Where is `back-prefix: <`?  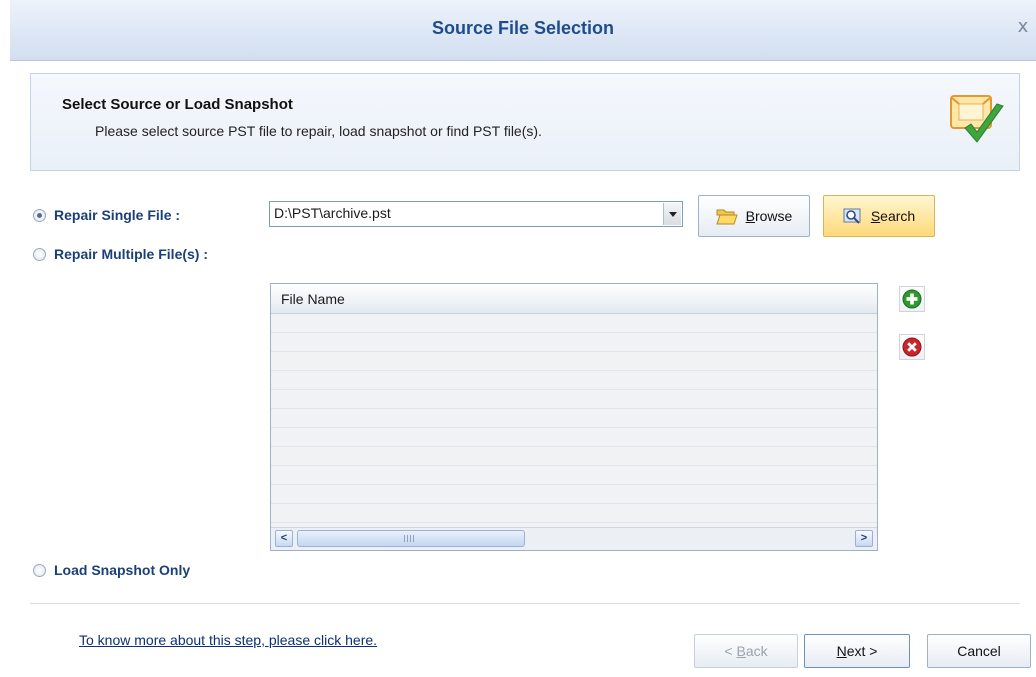 back-prefix: < is located at coordinates (730, 651).